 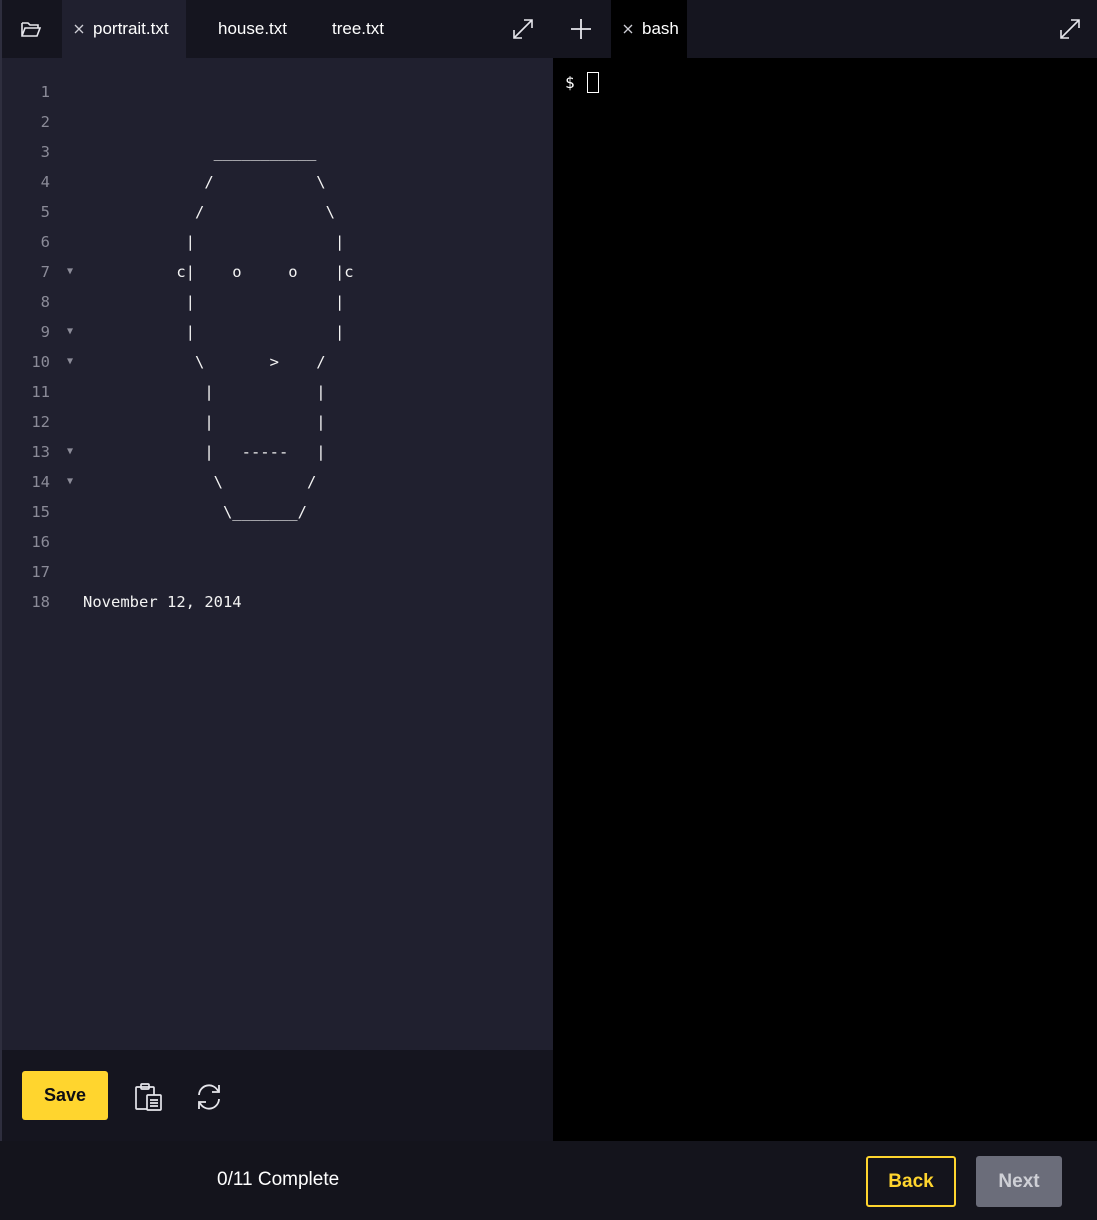 What do you see at coordinates (582, 82) in the screenshot?
I see `terminal-output: $` at bounding box center [582, 82].